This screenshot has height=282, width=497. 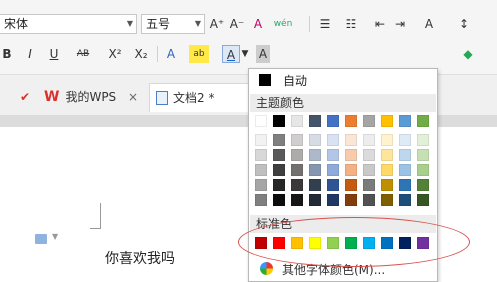 I want to click on subscript-button: X₂, so click(x=141, y=54).